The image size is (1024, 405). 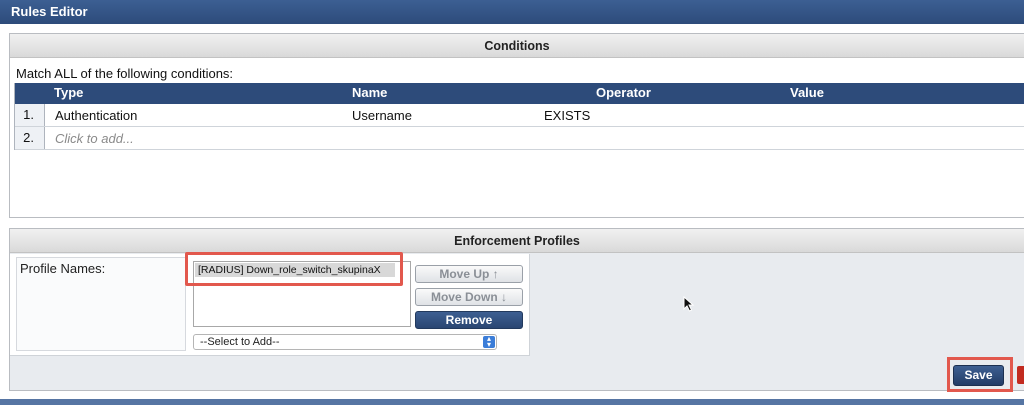 What do you see at coordinates (68, 92) in the screenshot?
I see `column-type: Type` at bounding box center [68, 92].